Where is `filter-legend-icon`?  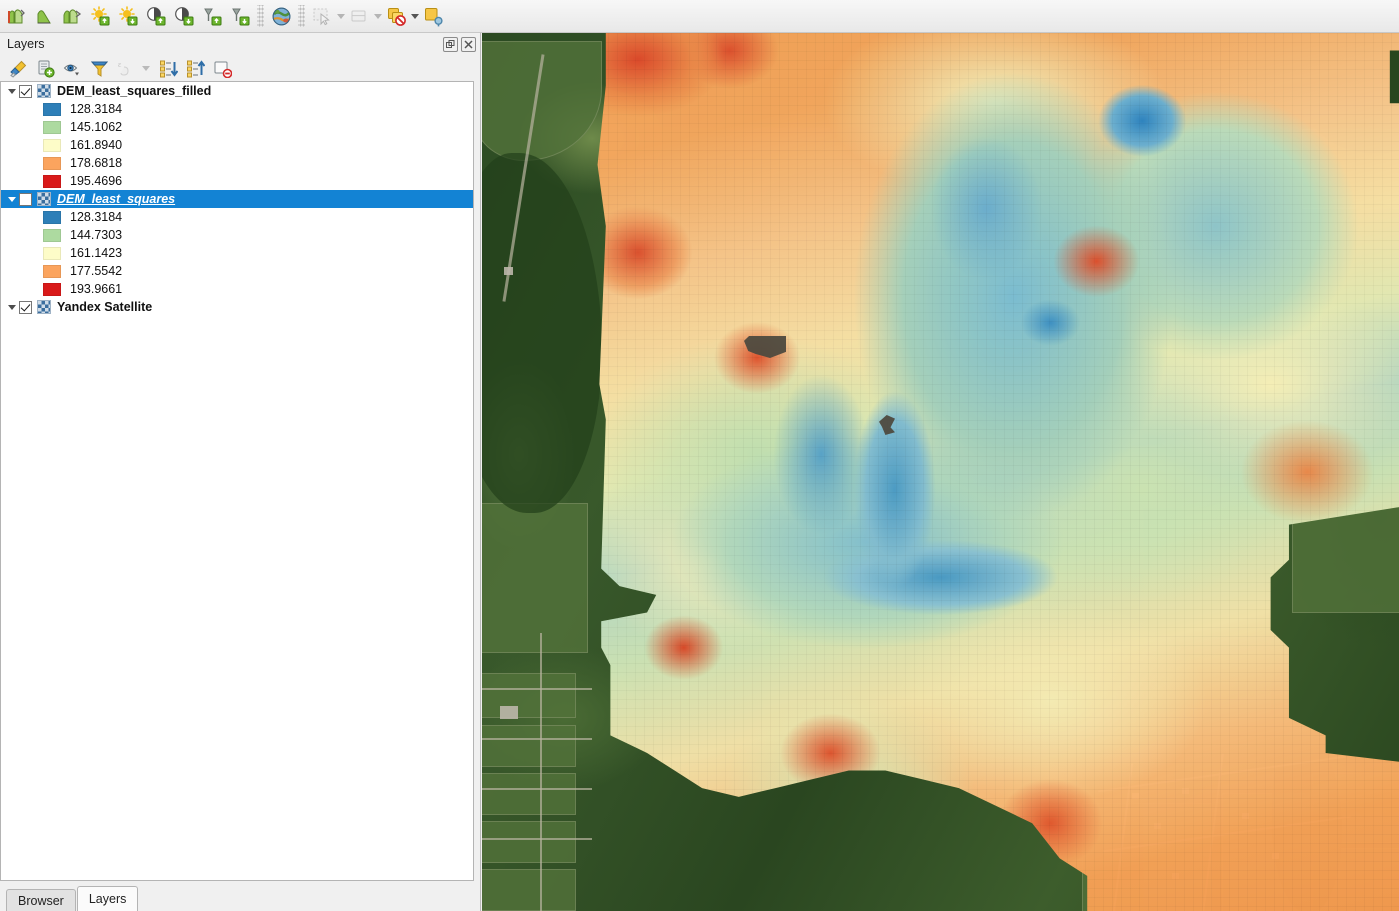
filter-legend-icon is located at coordinates (99, 68).